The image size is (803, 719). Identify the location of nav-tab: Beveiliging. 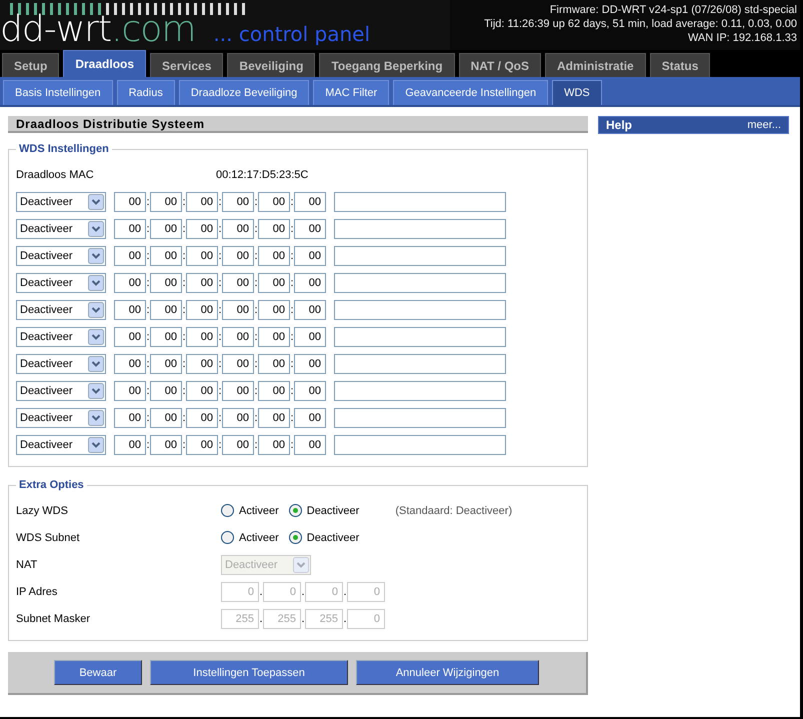
(271, 65).